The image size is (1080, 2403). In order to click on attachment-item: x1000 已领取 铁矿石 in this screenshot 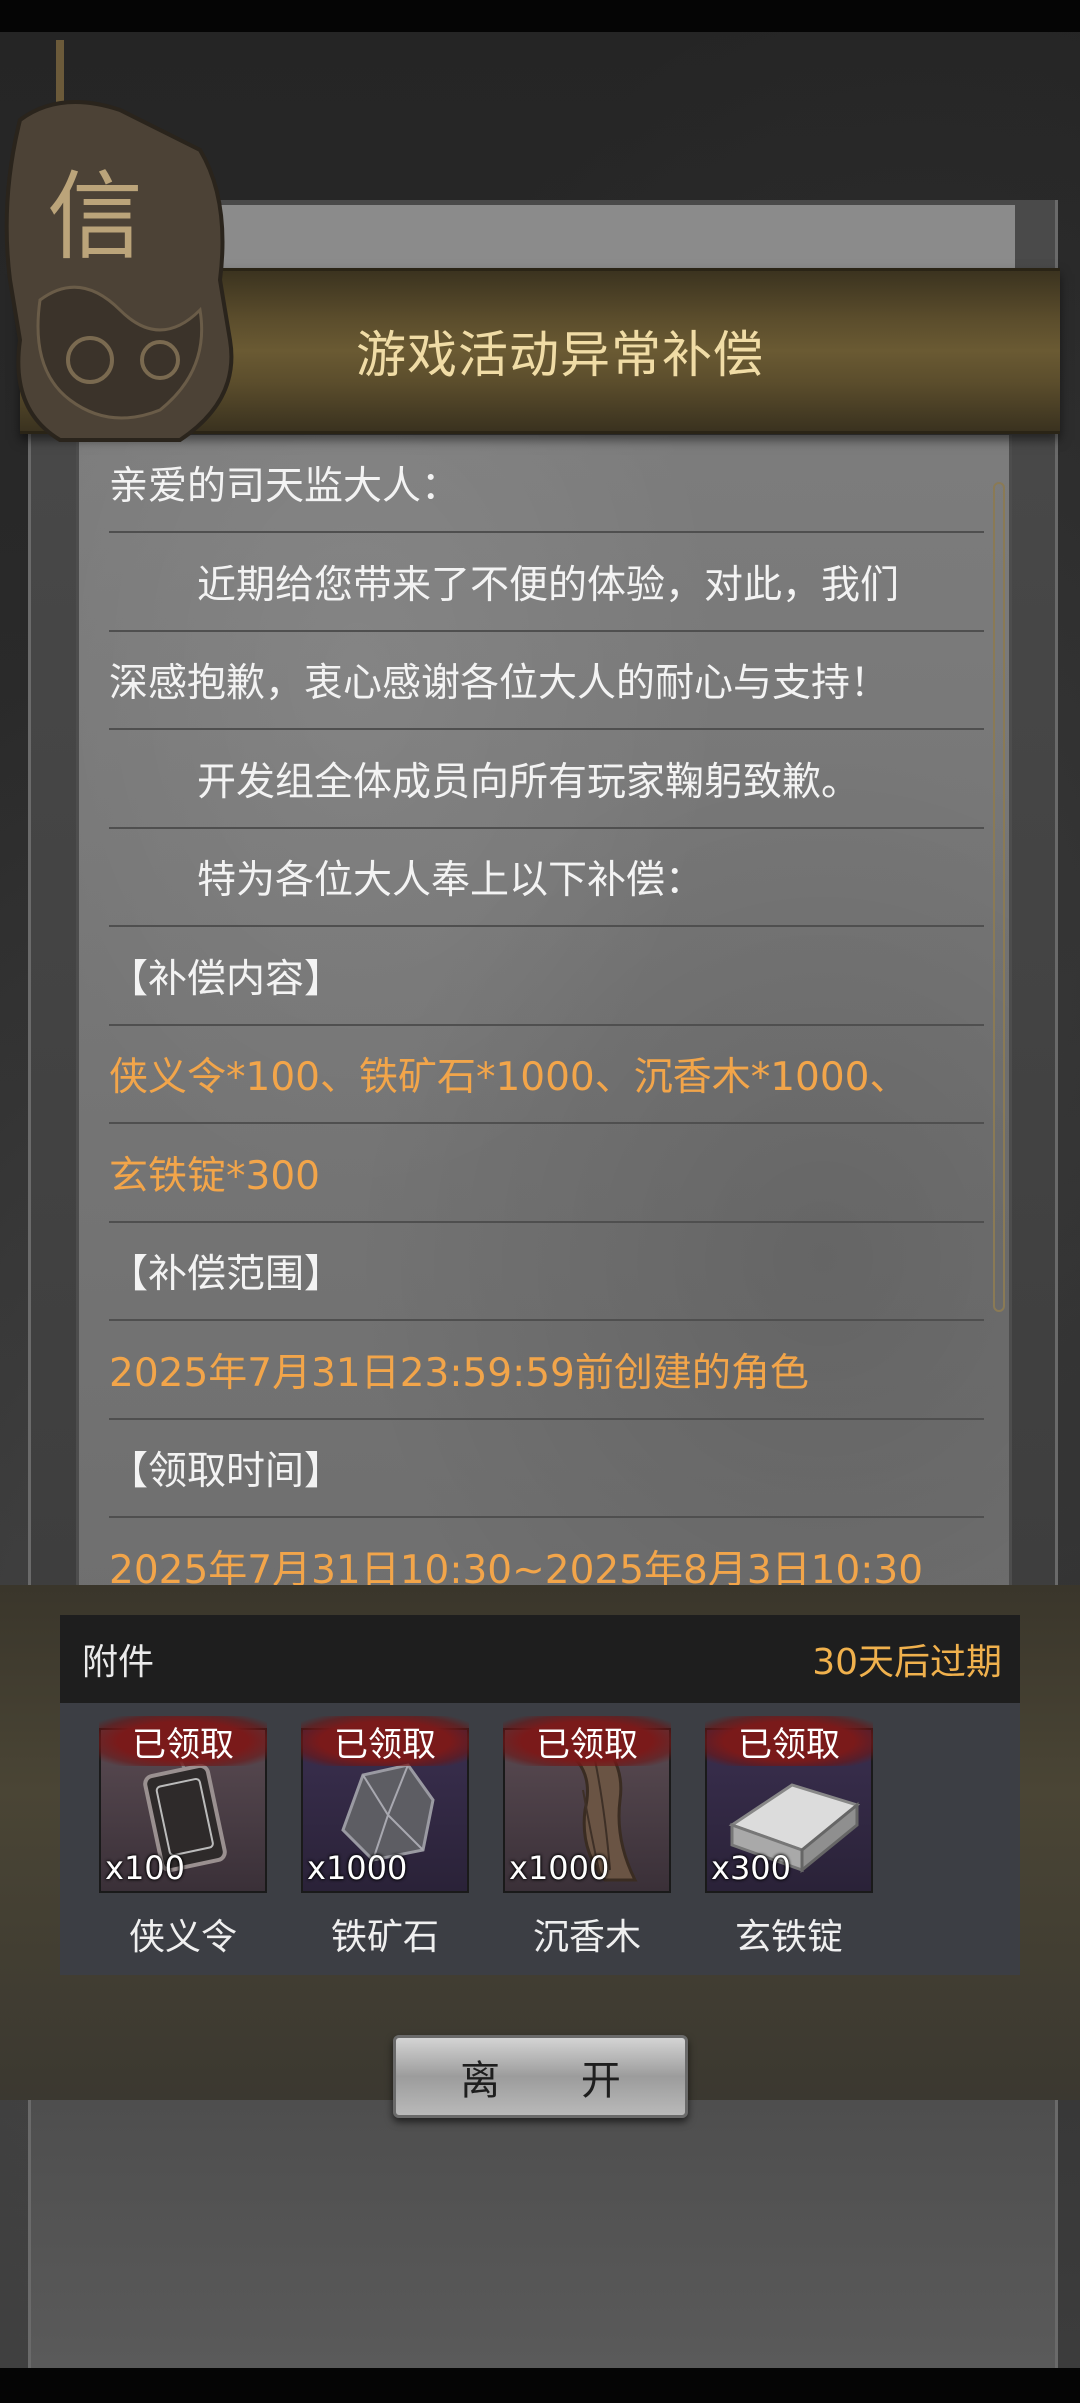, I will do `click(386, 1837)`.